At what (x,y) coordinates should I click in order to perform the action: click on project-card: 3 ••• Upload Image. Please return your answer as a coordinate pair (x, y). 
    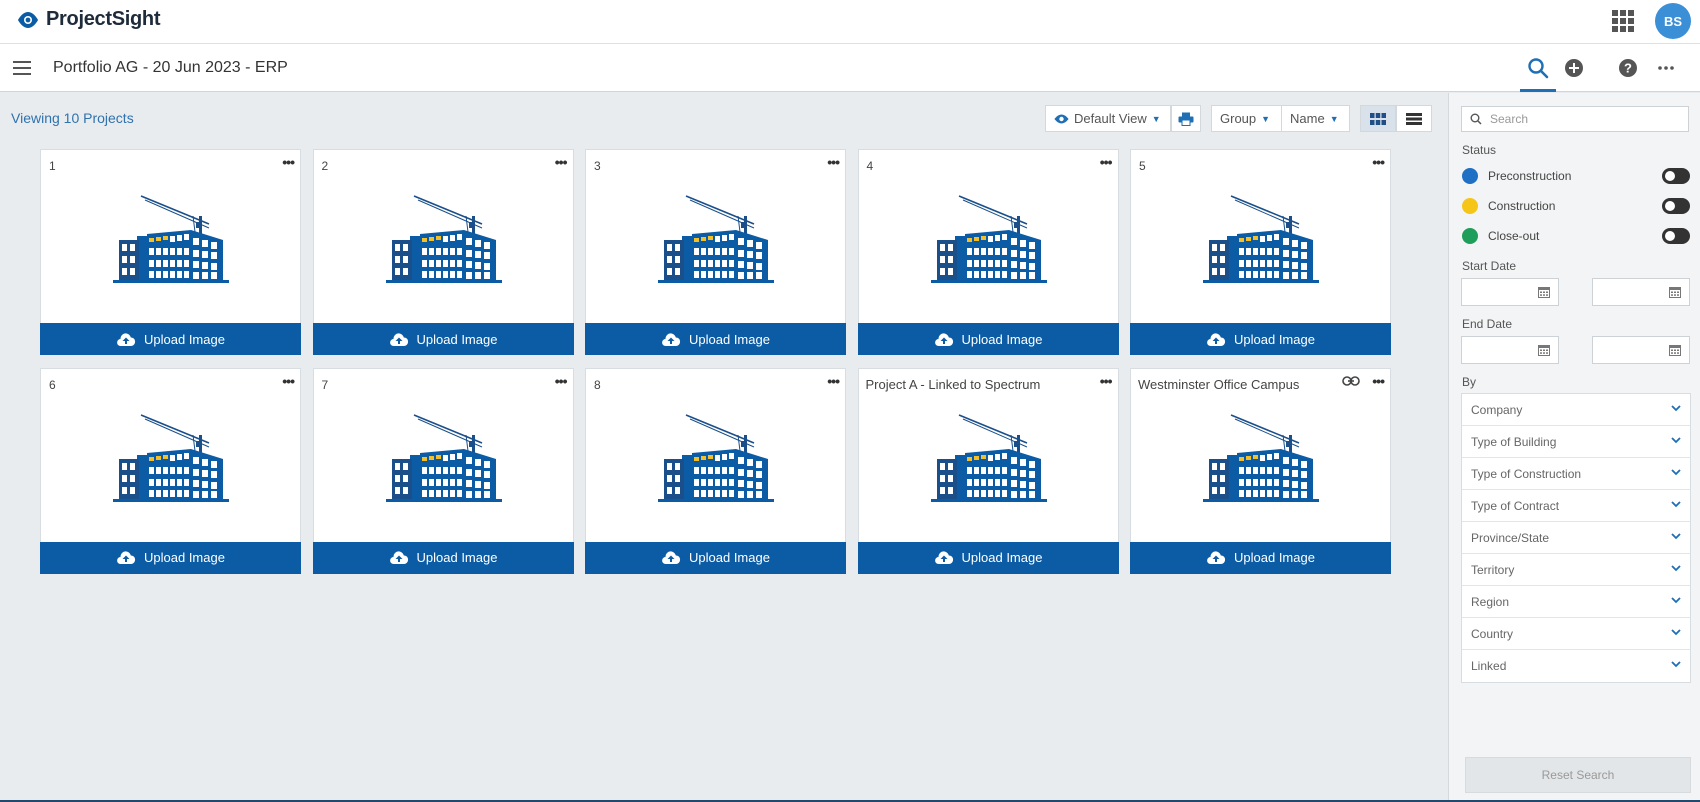
    Looking at the image, I should click on (715, 252).